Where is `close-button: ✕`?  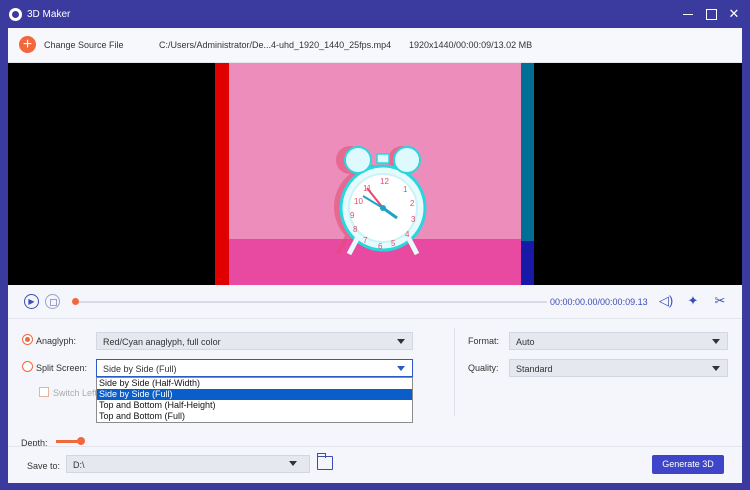
close-button: ✕ is located at coordinates (734, 14).